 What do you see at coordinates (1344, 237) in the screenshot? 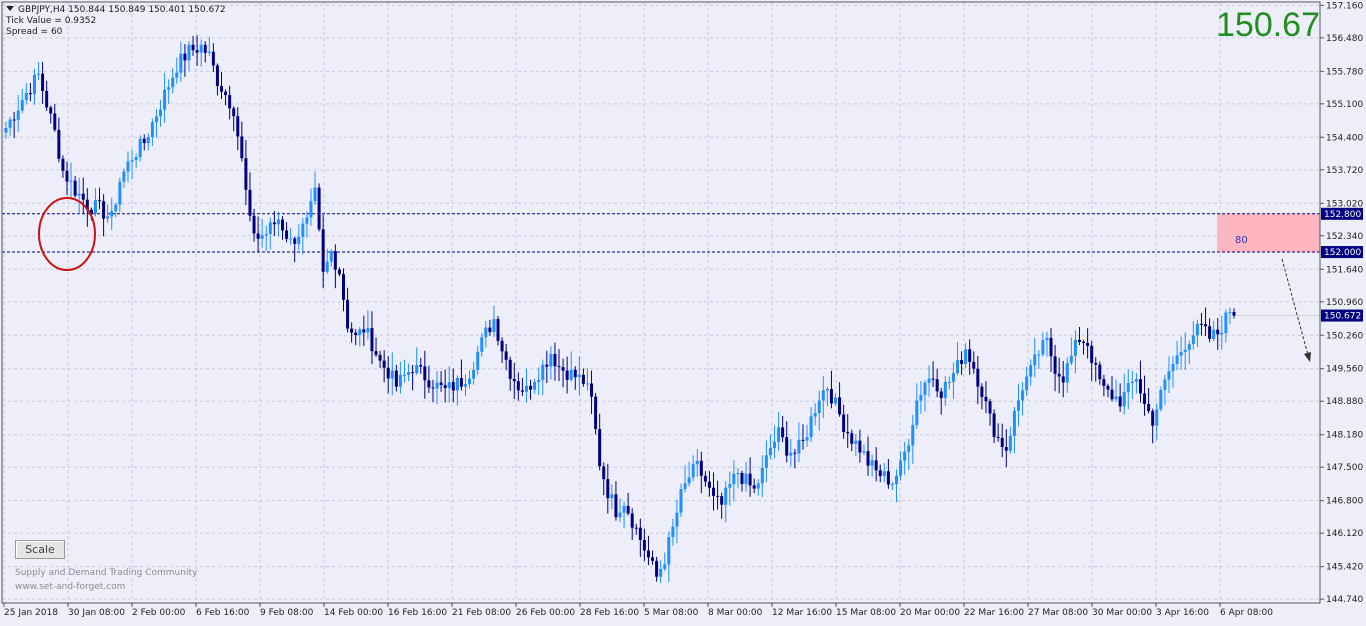
I see `price-tick-label: 152.340` at bounding box center [1344, 237].